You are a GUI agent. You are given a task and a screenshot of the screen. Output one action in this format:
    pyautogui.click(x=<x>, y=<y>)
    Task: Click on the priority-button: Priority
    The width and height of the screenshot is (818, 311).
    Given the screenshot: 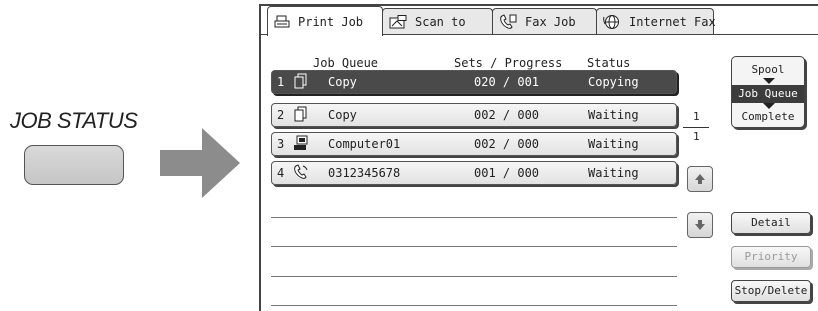 What is the action you would take?
    pyautogui.click(x=771, y=257)
    